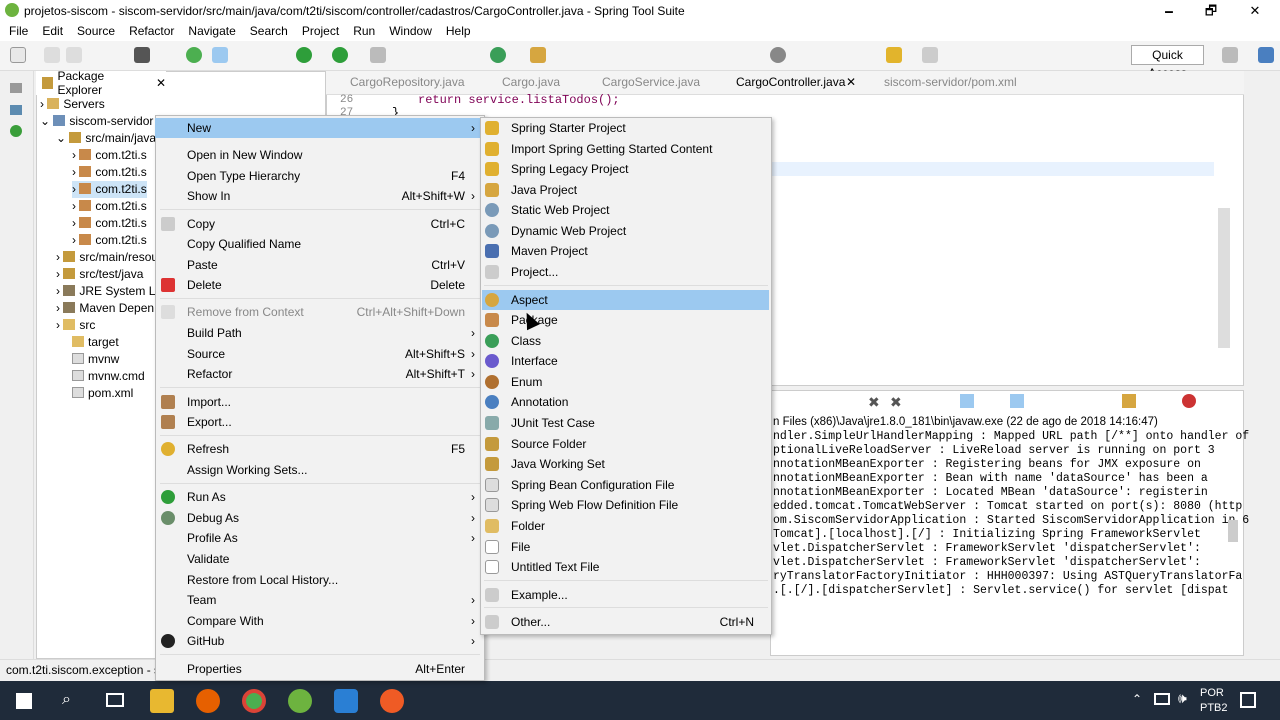  Describe the element at coordinates (220, 55) in the screenshot. I see `debug-icon` at that location.